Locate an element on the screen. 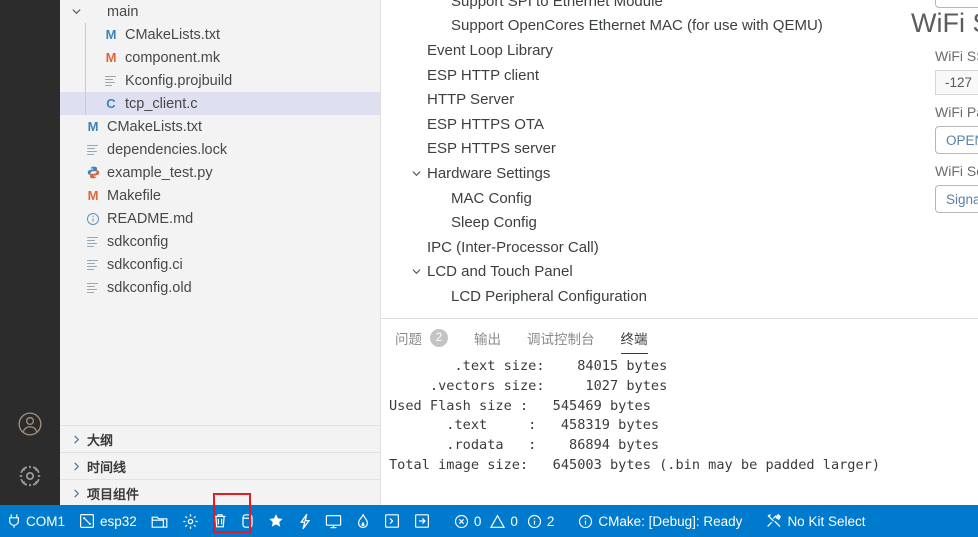 Image resolution: width=978 pixels, height=537 pixels. status-open-terminal-button is located at coordinates (422, 521).